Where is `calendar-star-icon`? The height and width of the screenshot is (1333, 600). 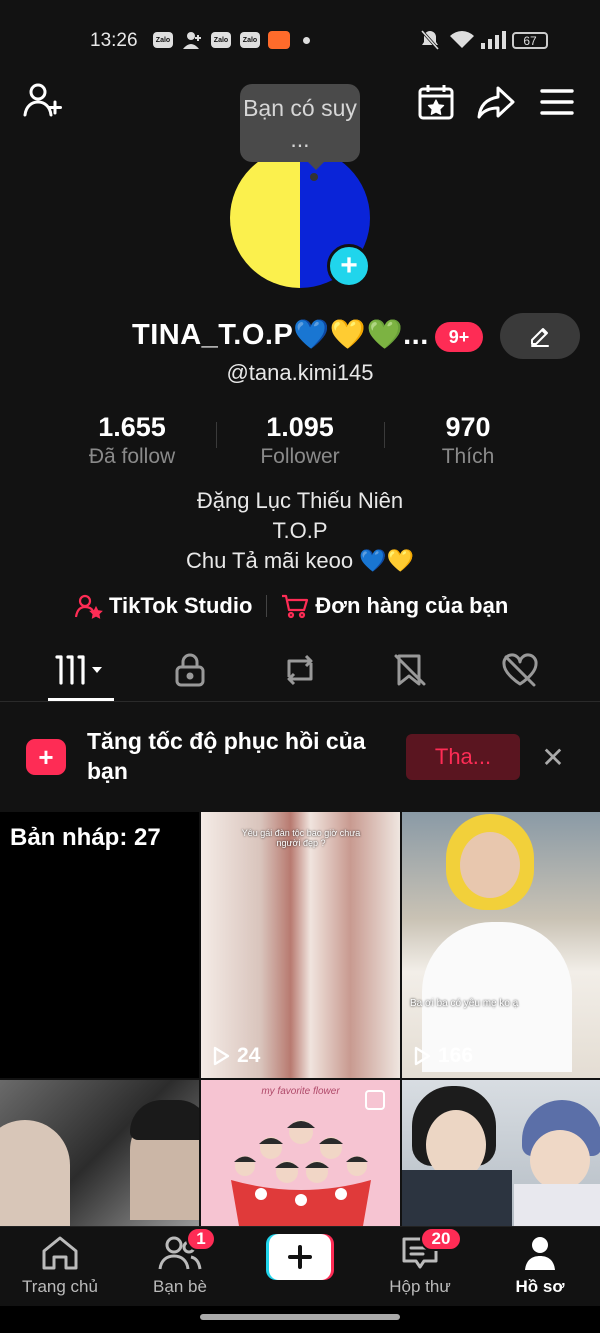
calendar-star-icon is located at coordinates (436, 102).